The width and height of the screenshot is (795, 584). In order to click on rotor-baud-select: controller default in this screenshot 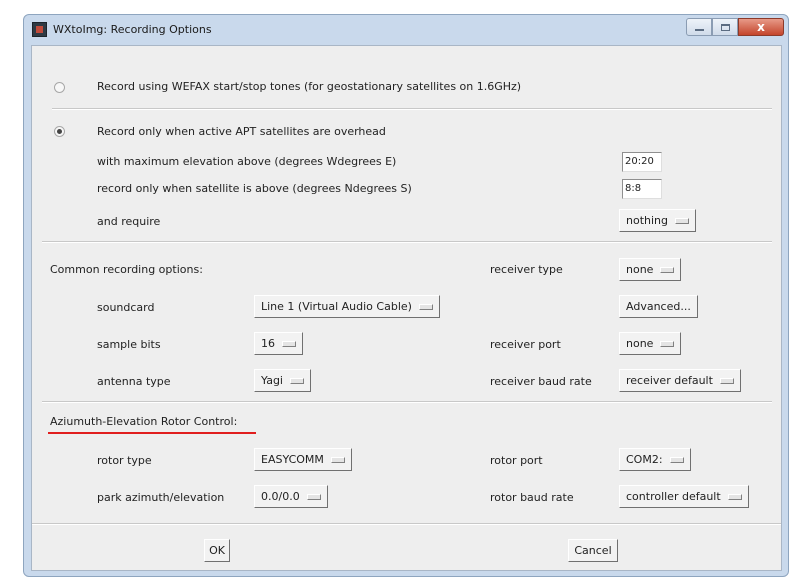, I will do `click(684, 496)`.